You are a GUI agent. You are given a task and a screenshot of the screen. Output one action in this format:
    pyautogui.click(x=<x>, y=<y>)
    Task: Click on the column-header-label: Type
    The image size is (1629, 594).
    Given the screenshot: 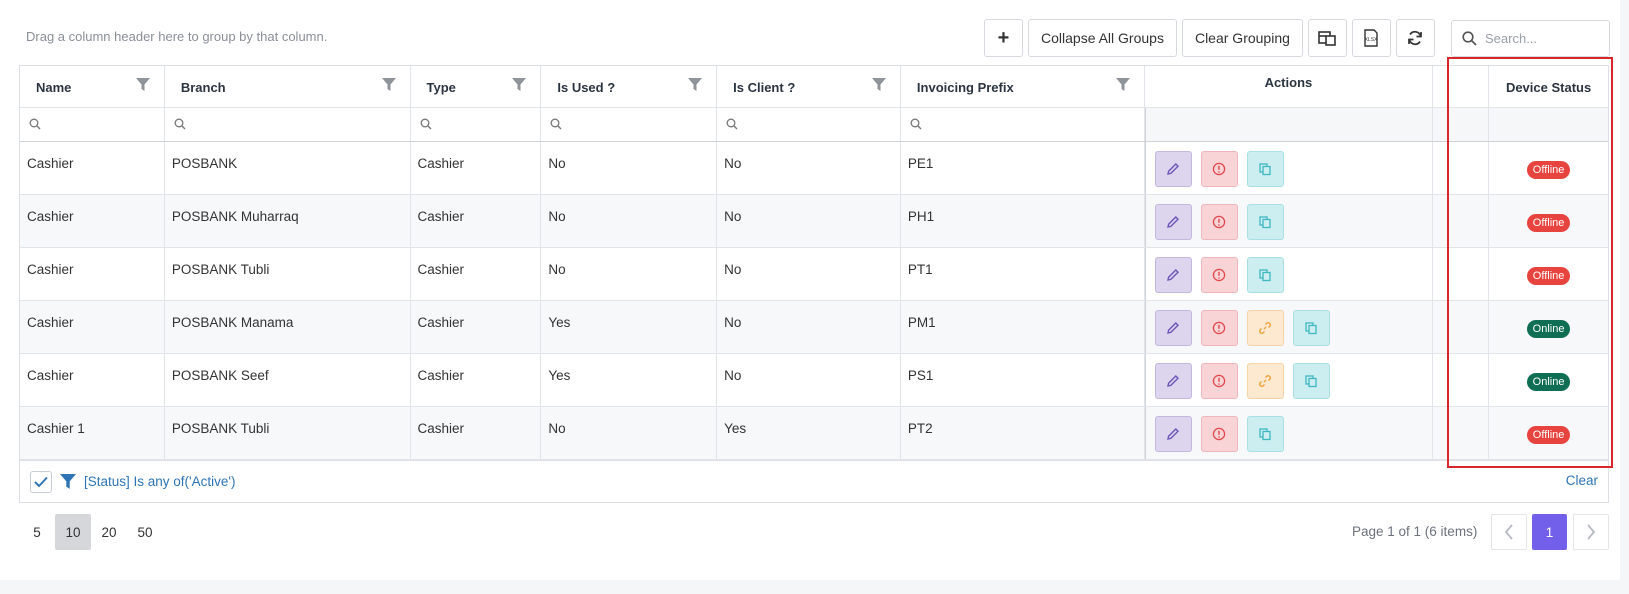 What is the action you would take?
    pyautogui.click(x=441, y=87)
    